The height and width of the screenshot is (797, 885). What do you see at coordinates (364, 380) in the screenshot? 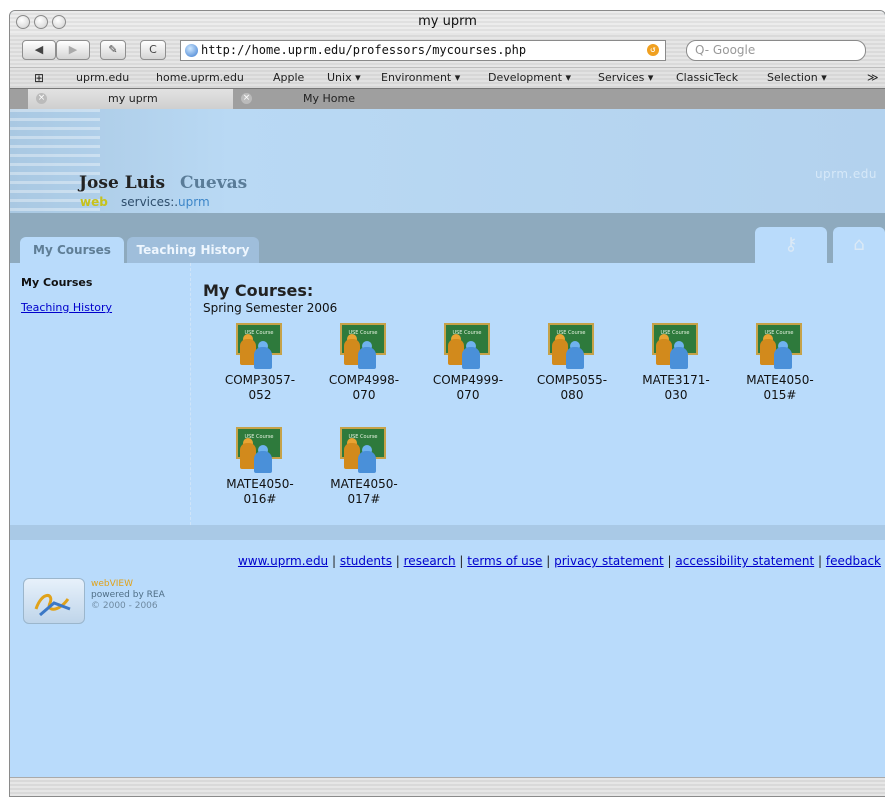
I see `course-code: COMP4998-` at bounding box center [364, 380].